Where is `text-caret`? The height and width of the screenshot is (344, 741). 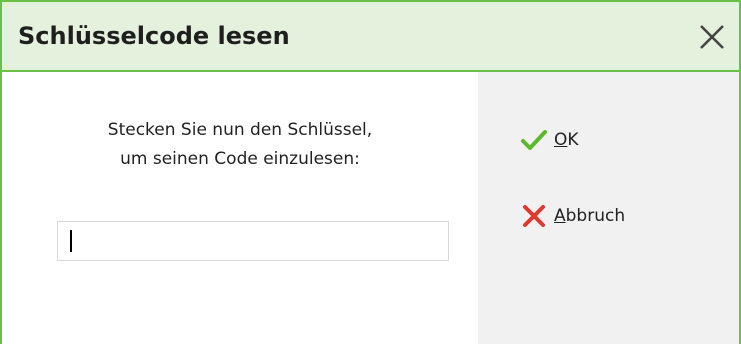 text-caret is located at coordinates (71, 241).